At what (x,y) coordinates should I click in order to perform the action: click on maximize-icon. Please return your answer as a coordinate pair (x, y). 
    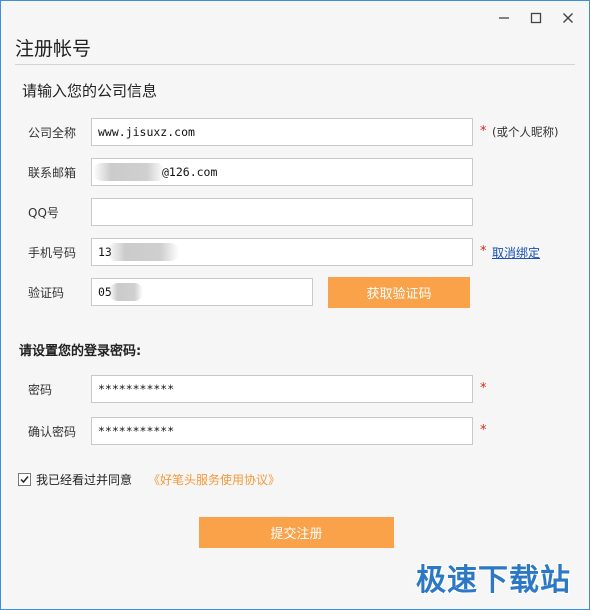
    Looking at the image, I should click on (536, 18).